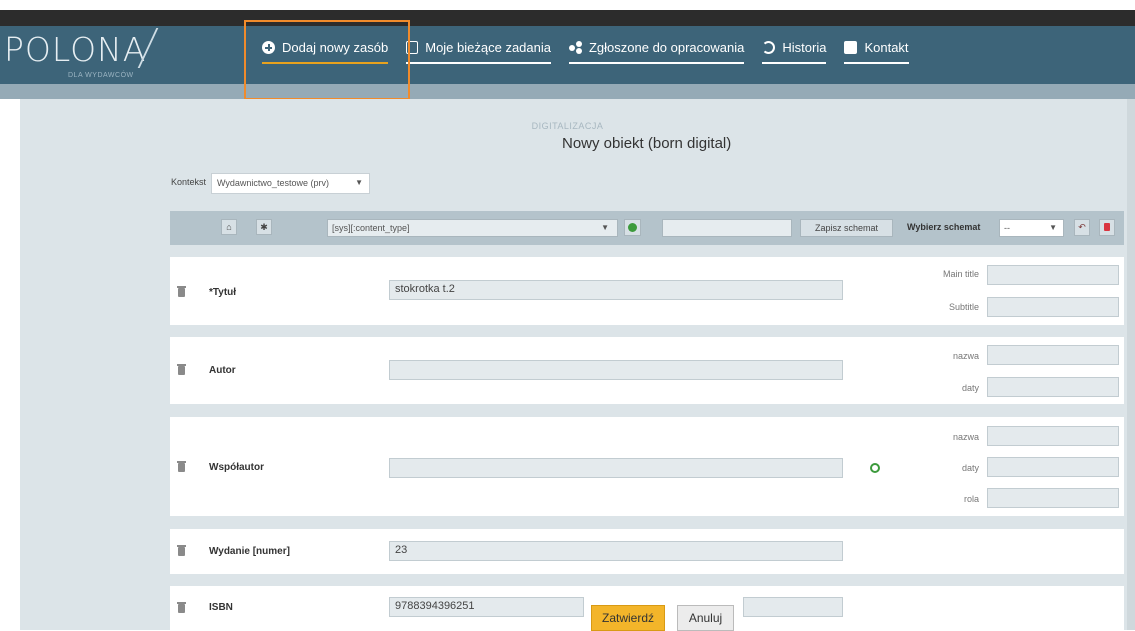 The height and width of the screenshot is (631, 1135). Describe the element at coordinates (567, 18) in the screenshot. I see `browser-dark-bar` at that location.